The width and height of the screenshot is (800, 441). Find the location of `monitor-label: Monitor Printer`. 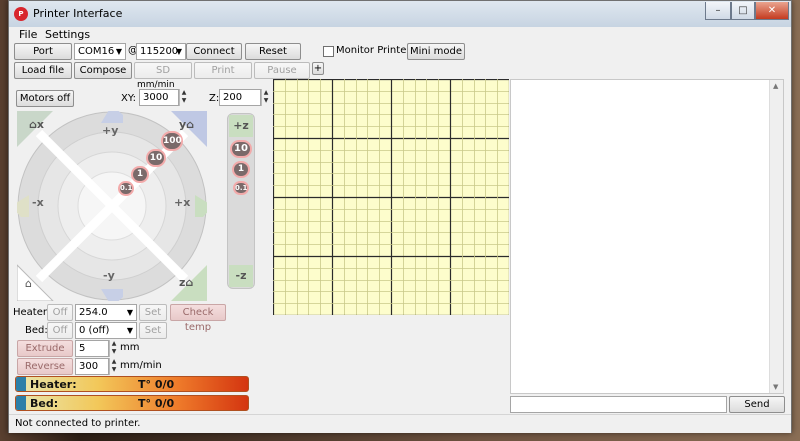

monitor-label: Monitor Printer is located at coordinates (373, 50).